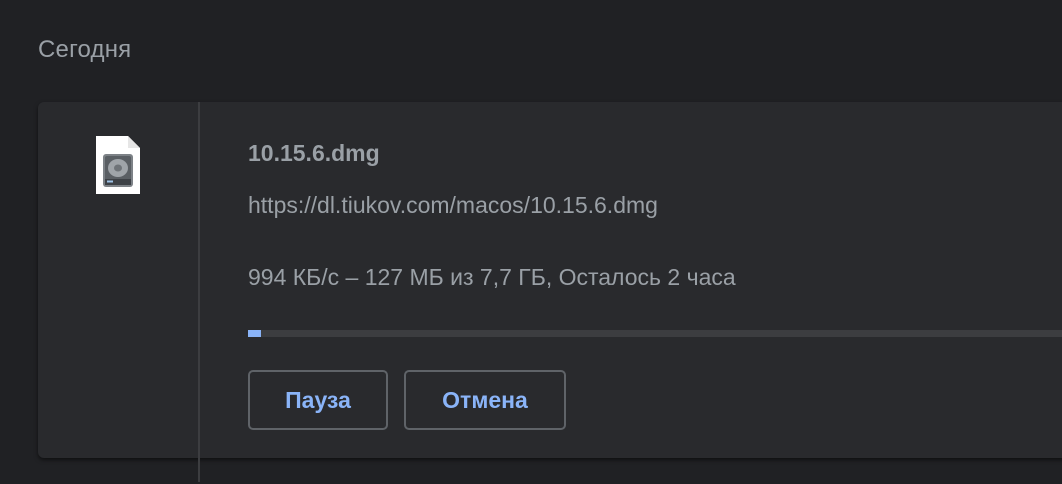 This screenshot has height=484, width=1062. What do you see at coordinates (255, 333) in the screenshot?
I see `download-progress-fill` at bounding box center [255, 333].